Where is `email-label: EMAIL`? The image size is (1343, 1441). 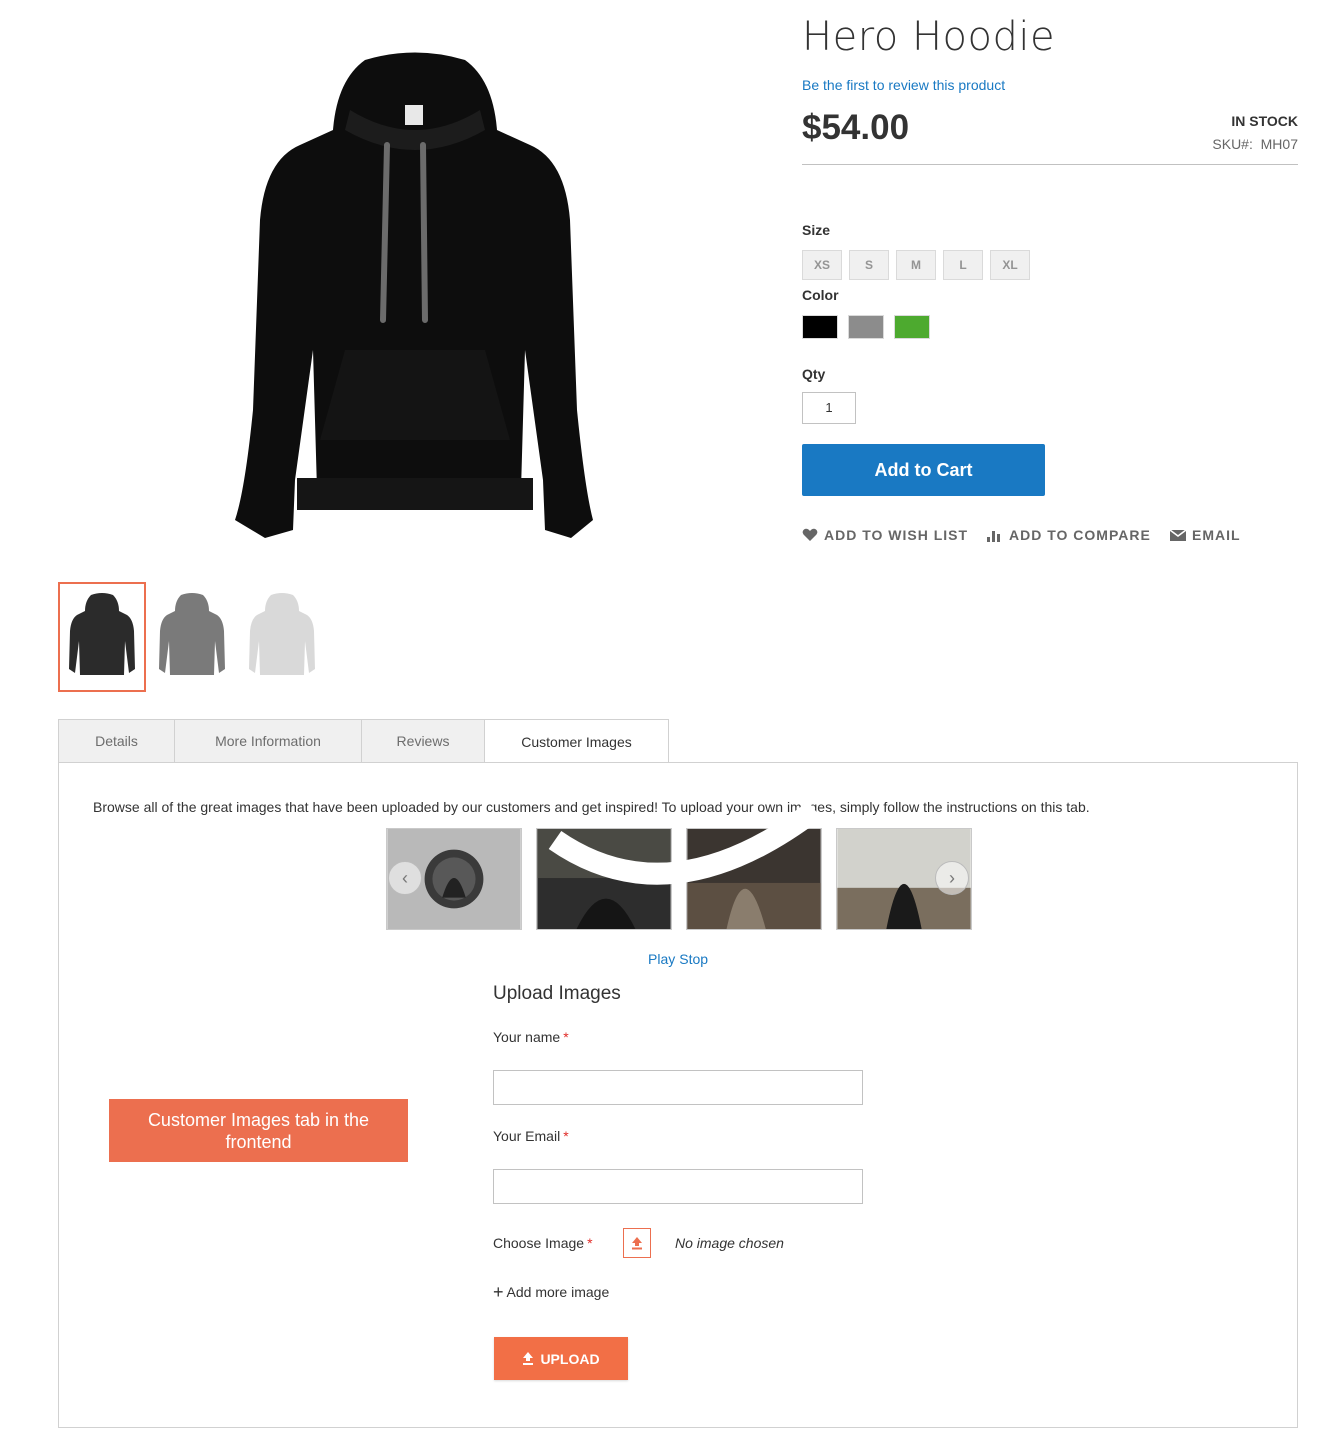
email-label: EMAIL is located at coordinates (1216, 535).